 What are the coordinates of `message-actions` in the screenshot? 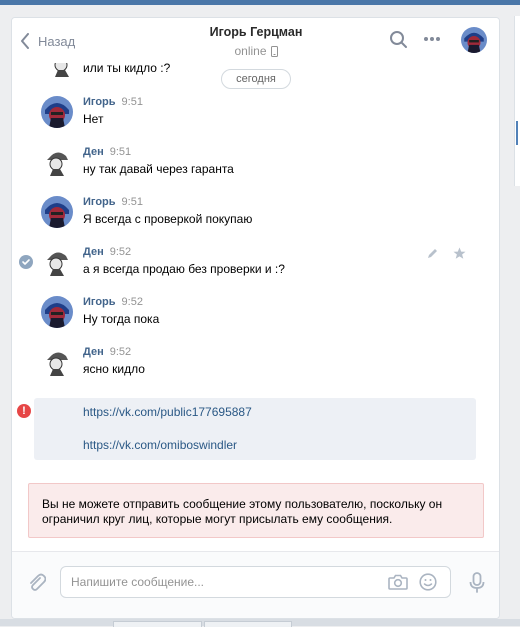 It's located at (446, 253).